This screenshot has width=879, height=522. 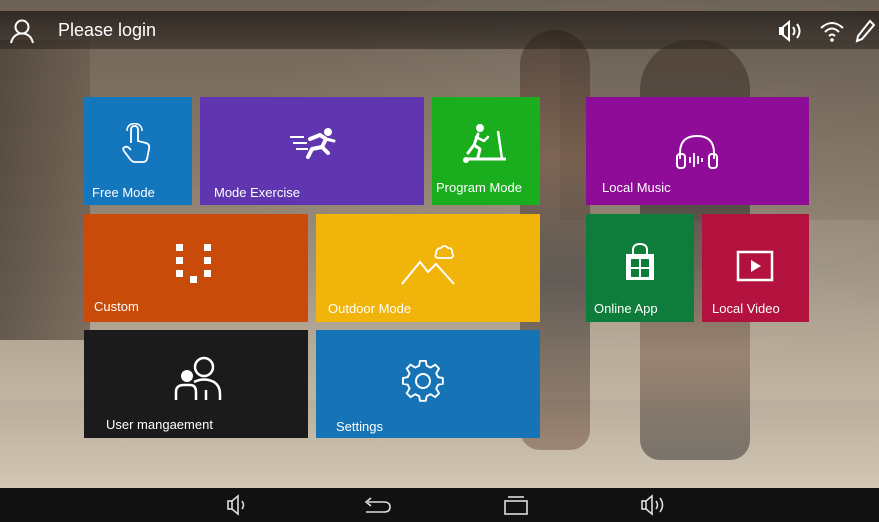 What do you see at coordinates (697, 154) in the screenshot?
I see `headphones-icon` at bounding box center [697, 154].